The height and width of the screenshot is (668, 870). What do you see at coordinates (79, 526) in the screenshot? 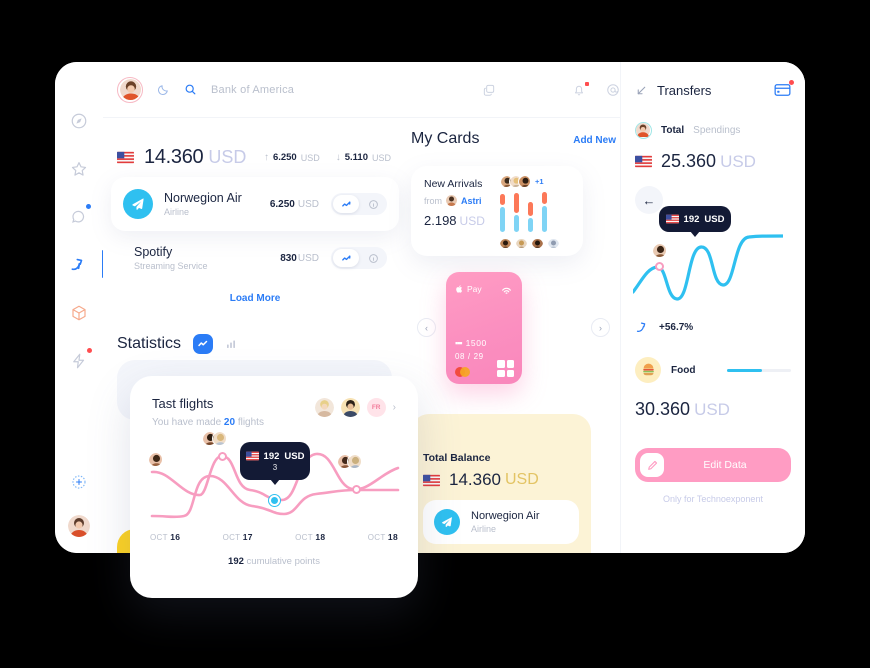
I see `sidebar-avatar` at bounding box center [79, 526].